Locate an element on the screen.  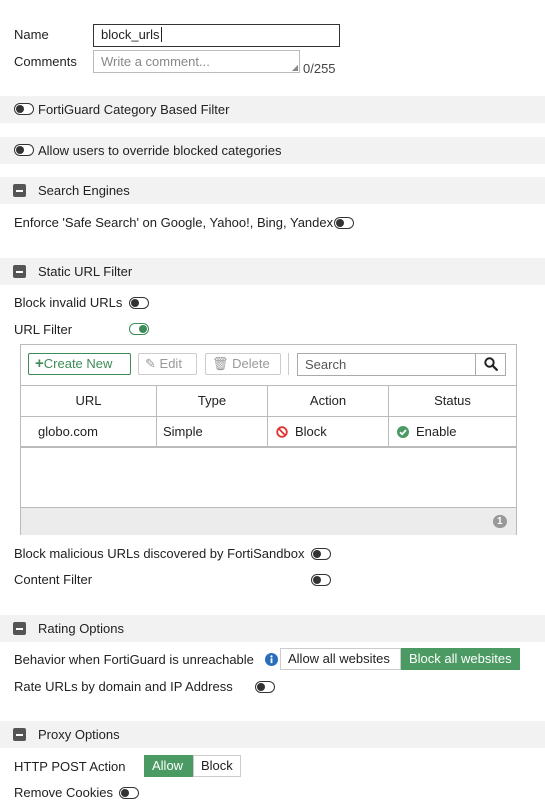
proxy-options-section: Proxy Options is located at coordinates (272, 734).